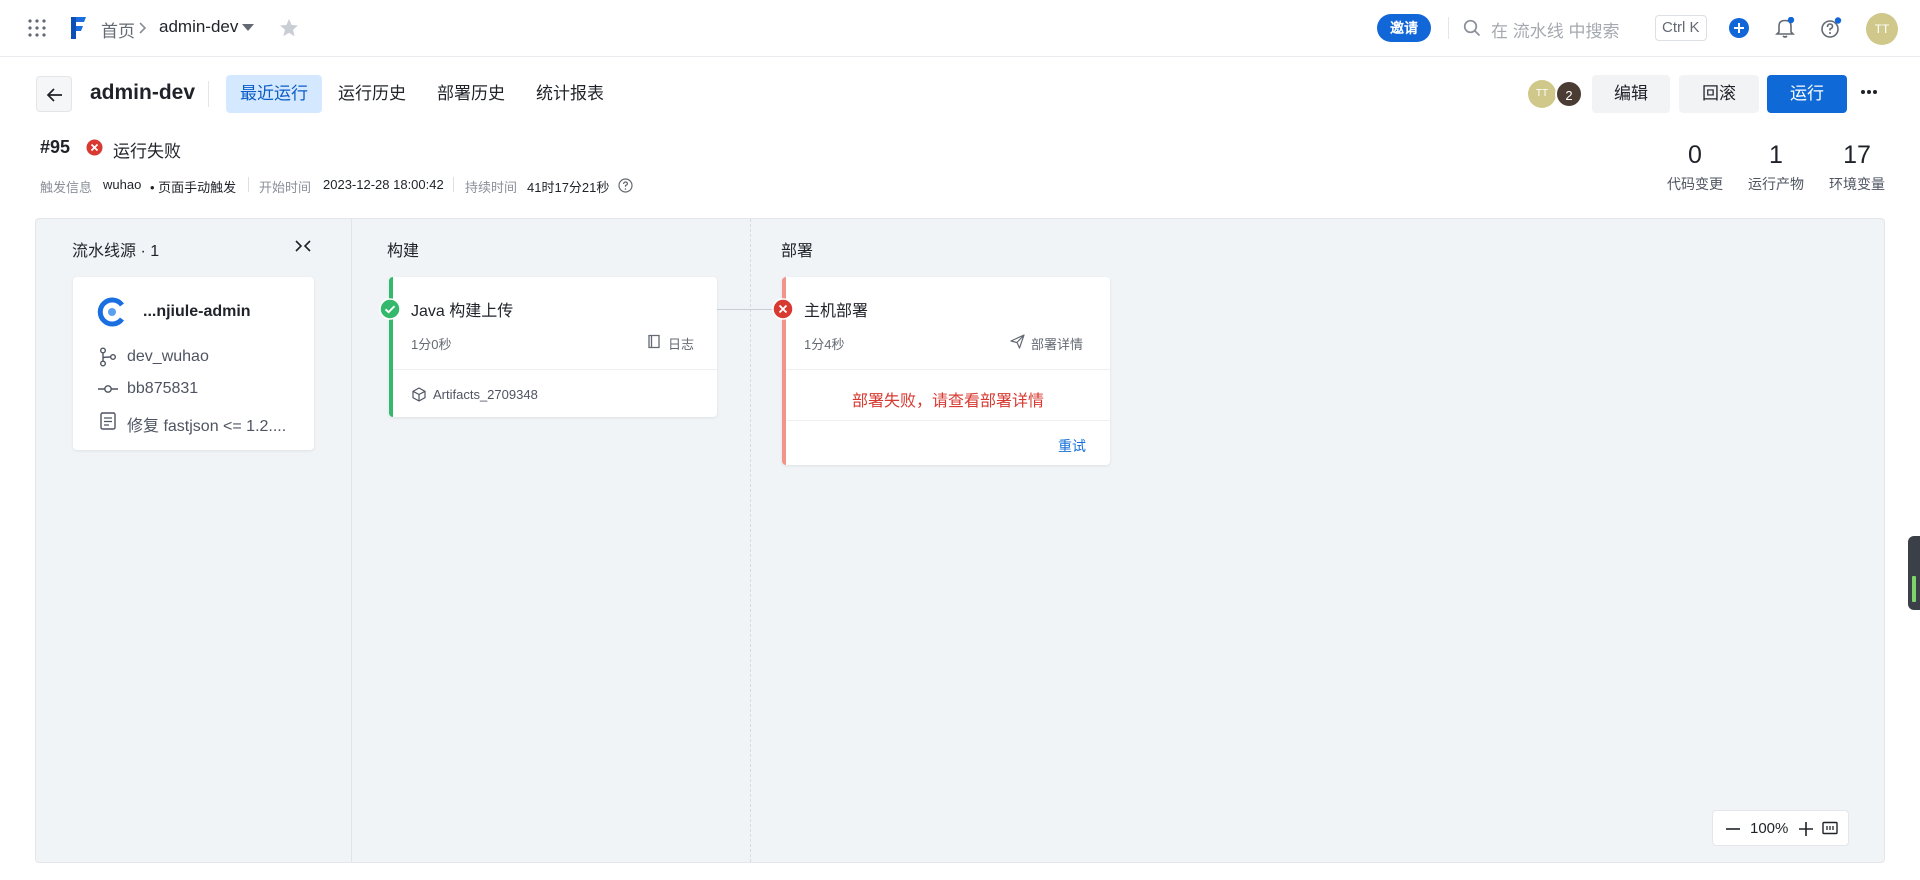  What do you see at coordinates (383, 184) in the screenshot?
I see `start-time: 2023-12-28 18:00:42` at bounding box center [383, 184].